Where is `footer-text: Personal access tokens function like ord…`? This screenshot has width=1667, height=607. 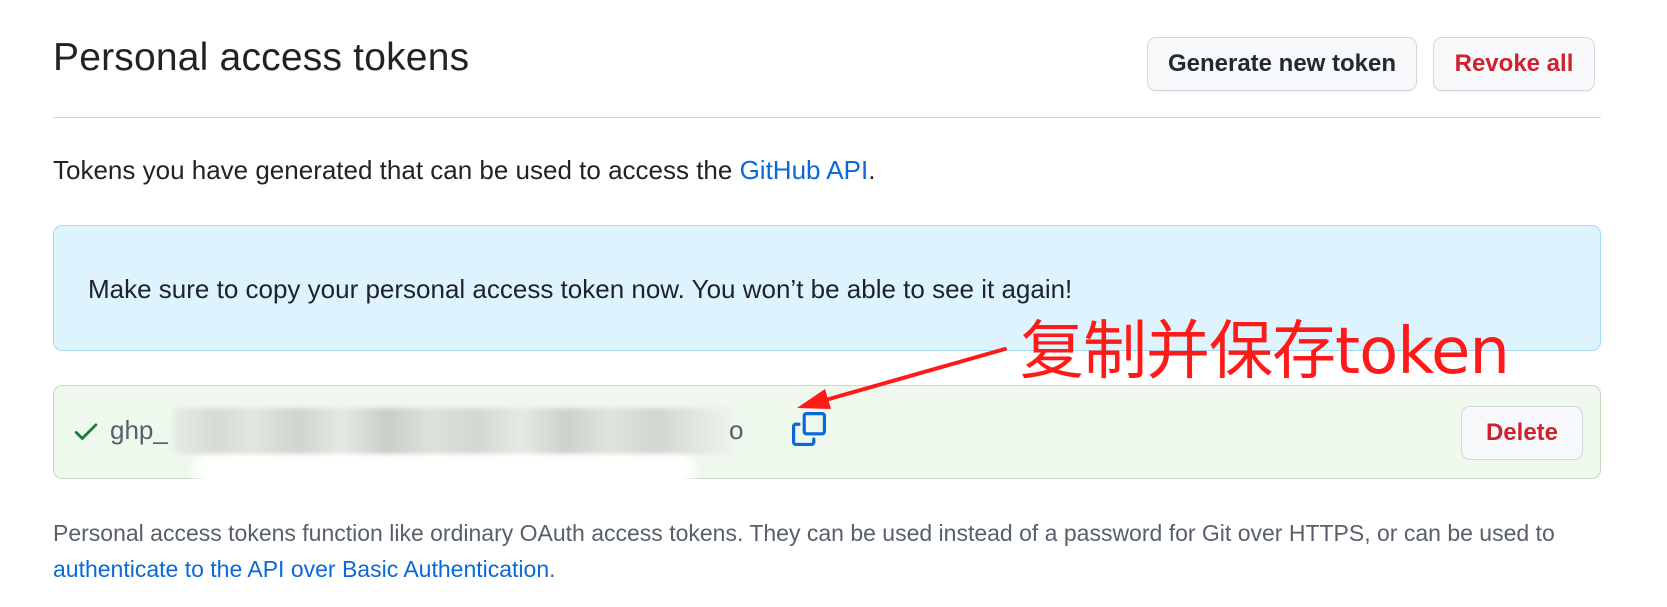
footer-text: Personal access tokens function like ord… is located at coordinates (804, 533).